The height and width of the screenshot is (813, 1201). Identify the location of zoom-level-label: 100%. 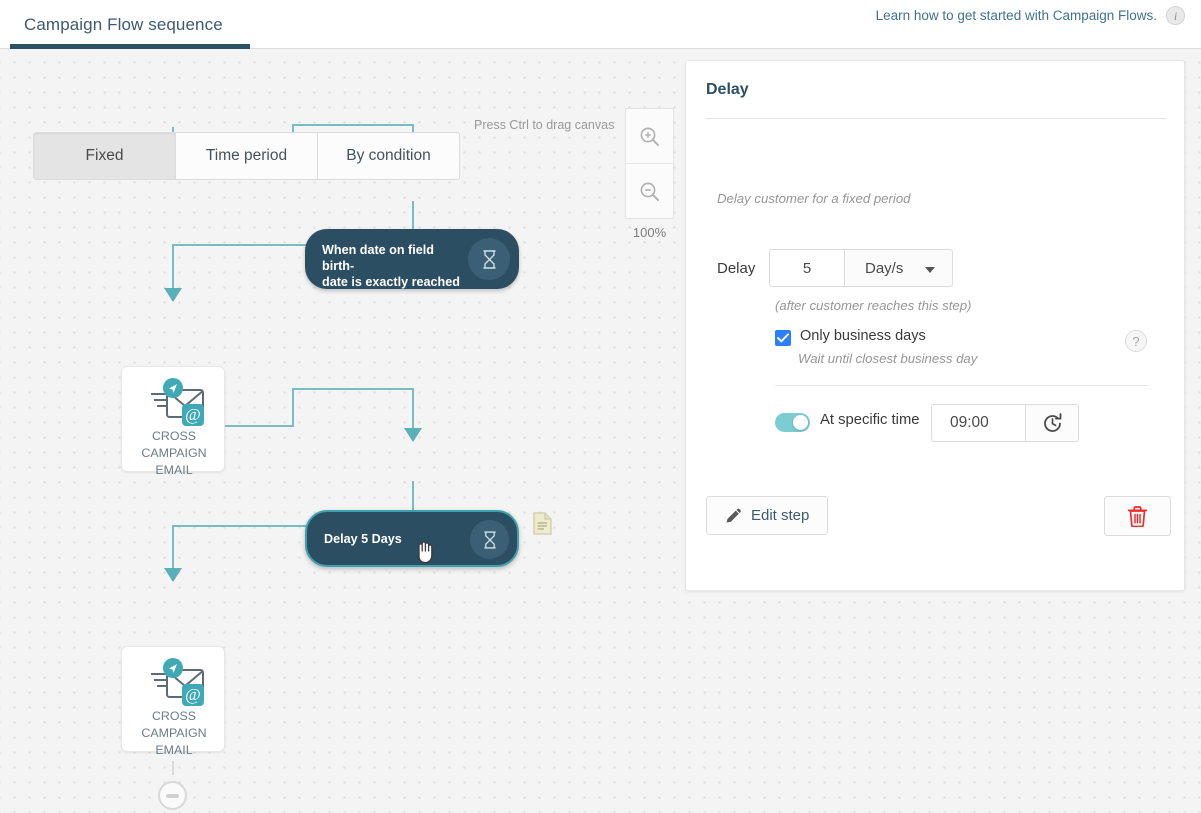
(649, 232).